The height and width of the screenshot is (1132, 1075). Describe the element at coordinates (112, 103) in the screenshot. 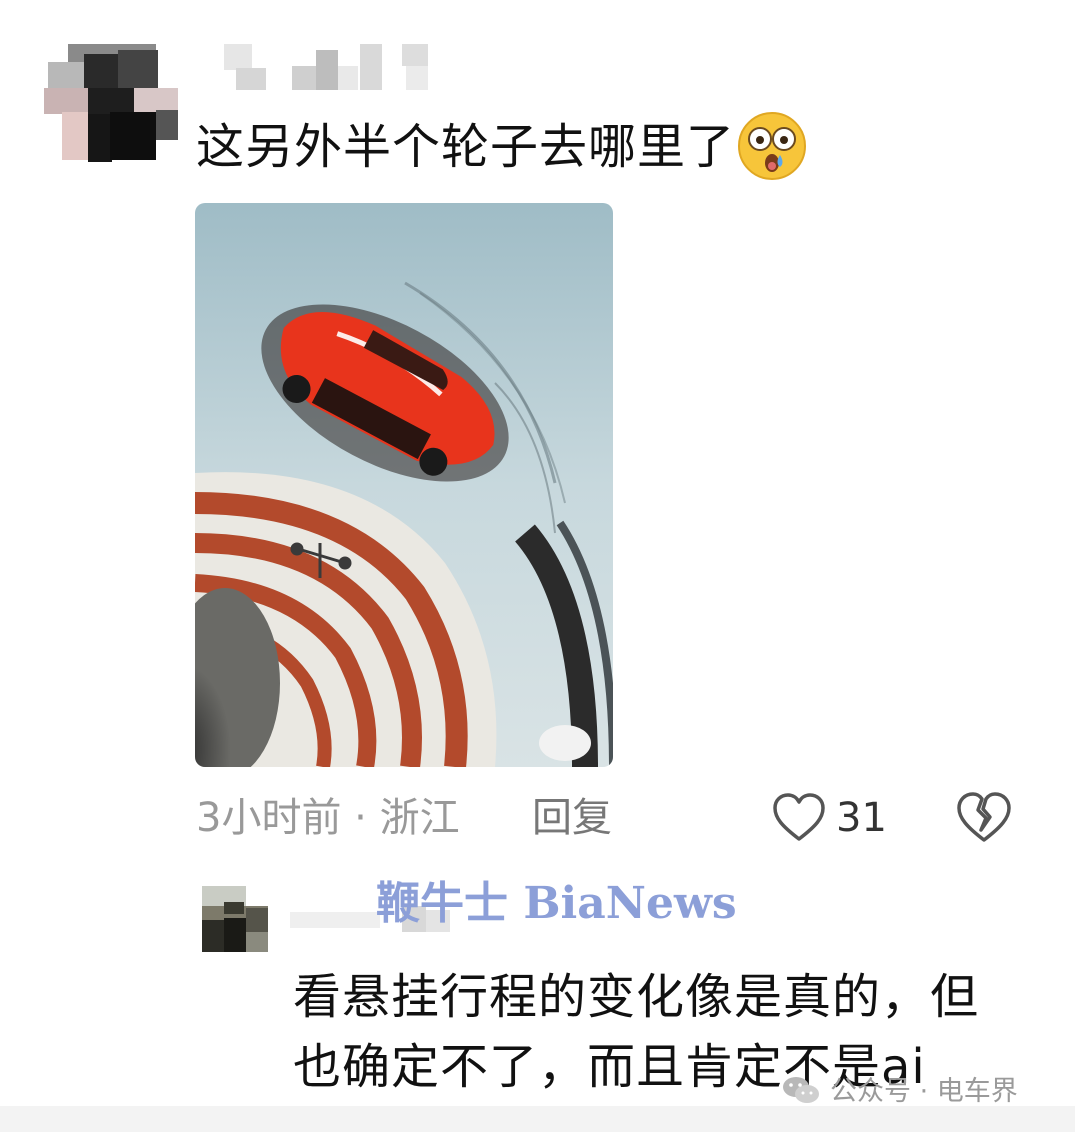

I see `avatar` at that location.